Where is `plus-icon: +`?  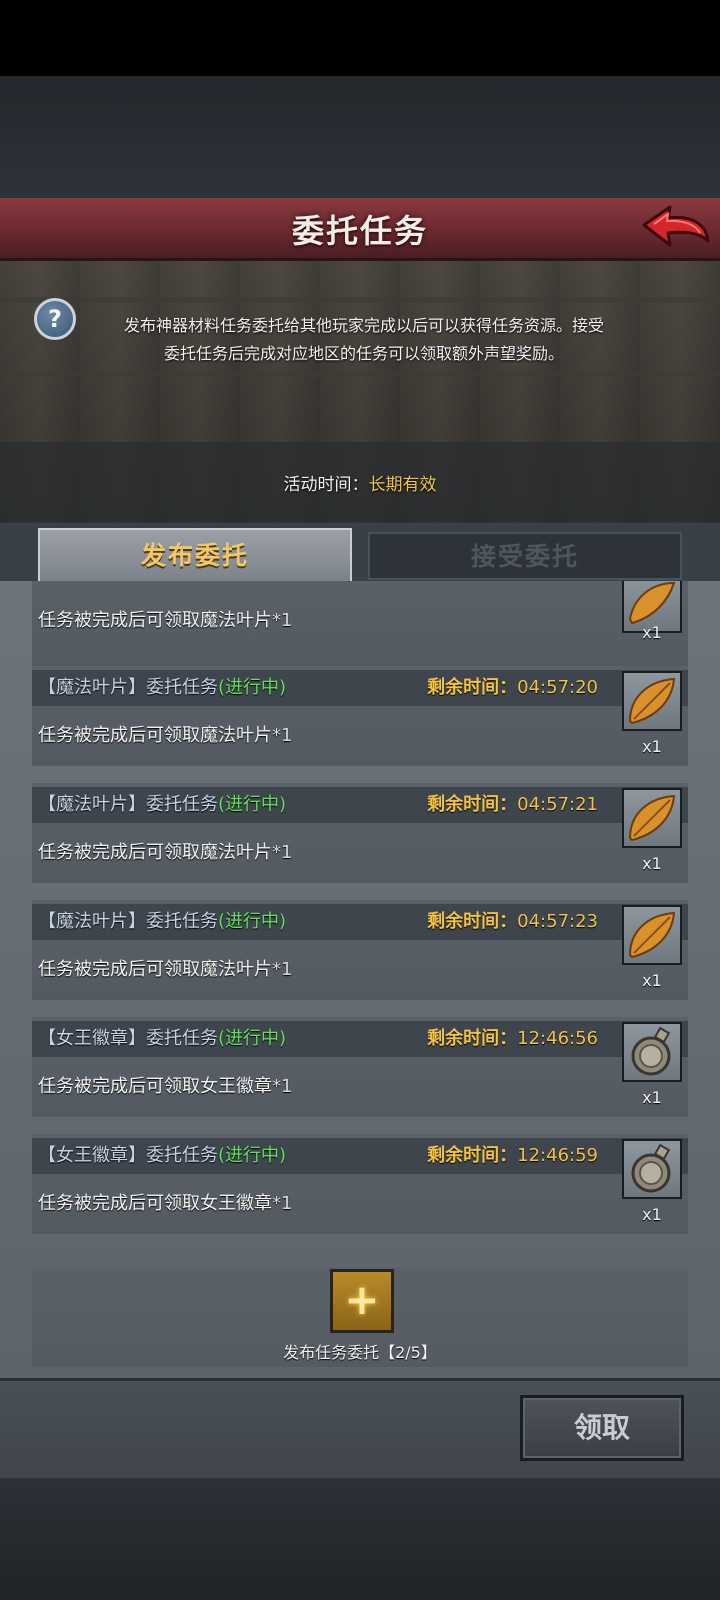
plus-icon: + is located at coordinates (362, 1299).